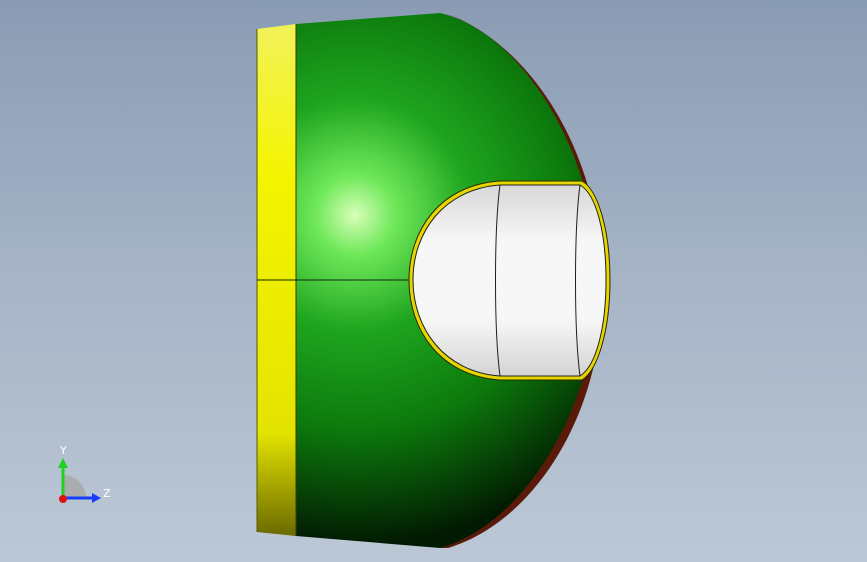  What do you see at coordinates (63, 499) in the screenshot?
I see `x-axis-dot` at bounding box center [63, 499].